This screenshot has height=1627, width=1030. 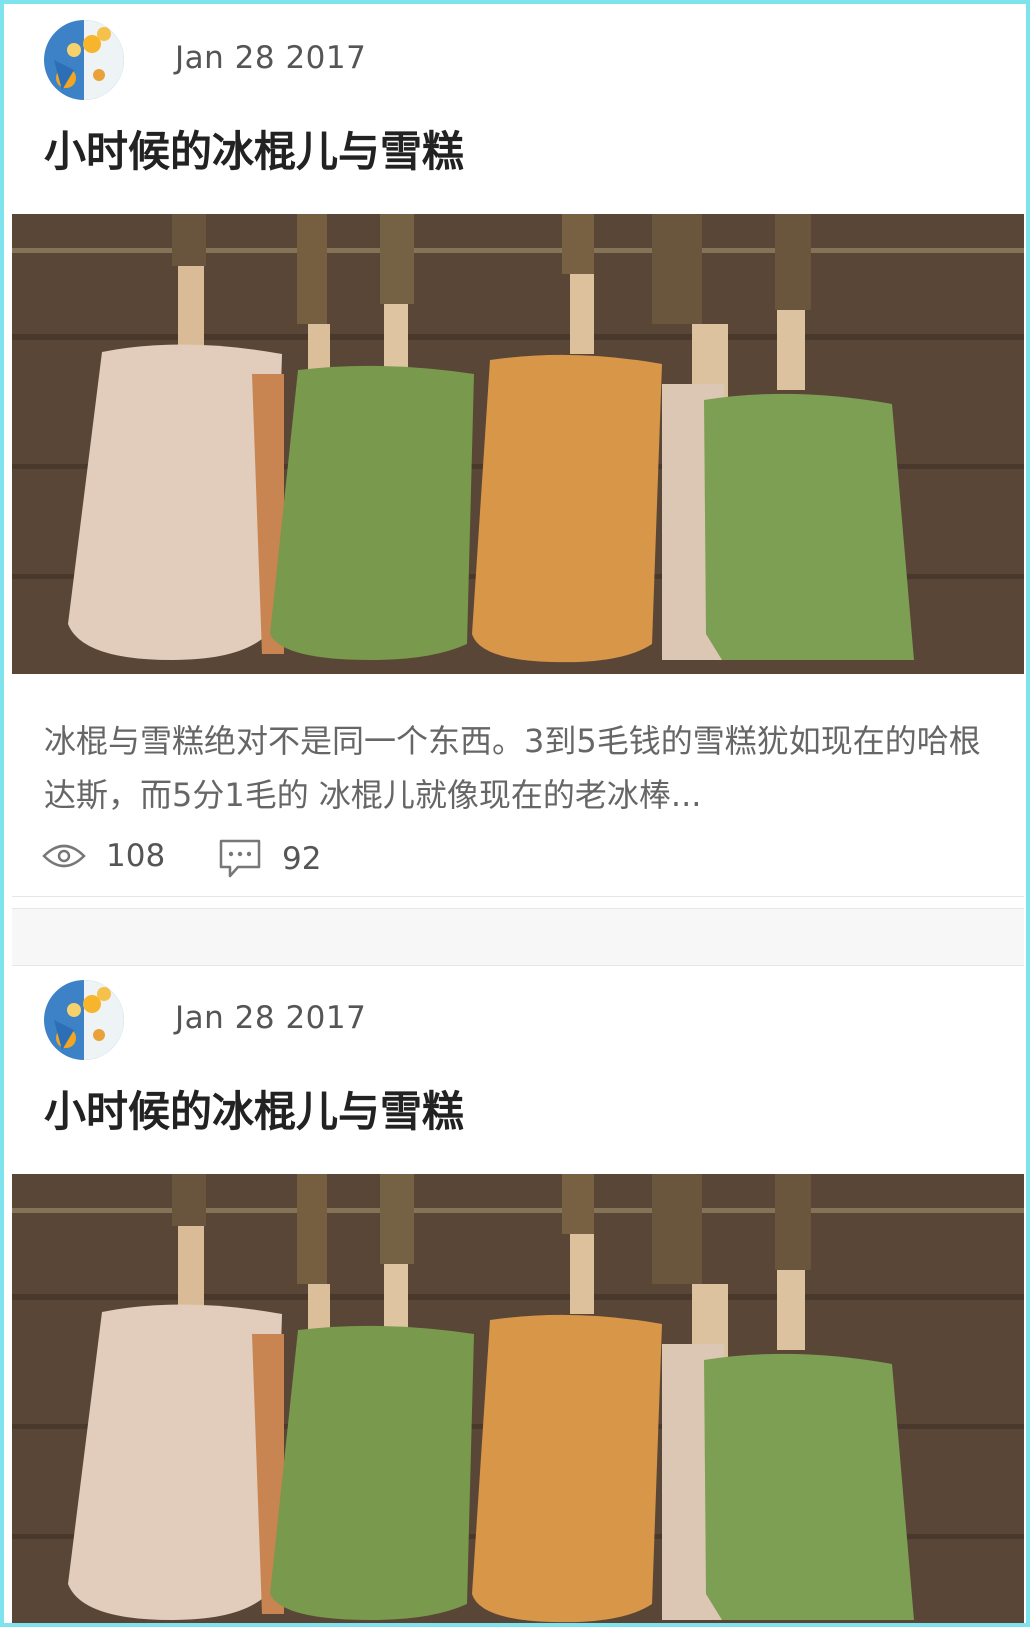 What do you see at coordinates (64, 856) in the screenshot?
I see `eye-icon` at bounding box center [64, 856].